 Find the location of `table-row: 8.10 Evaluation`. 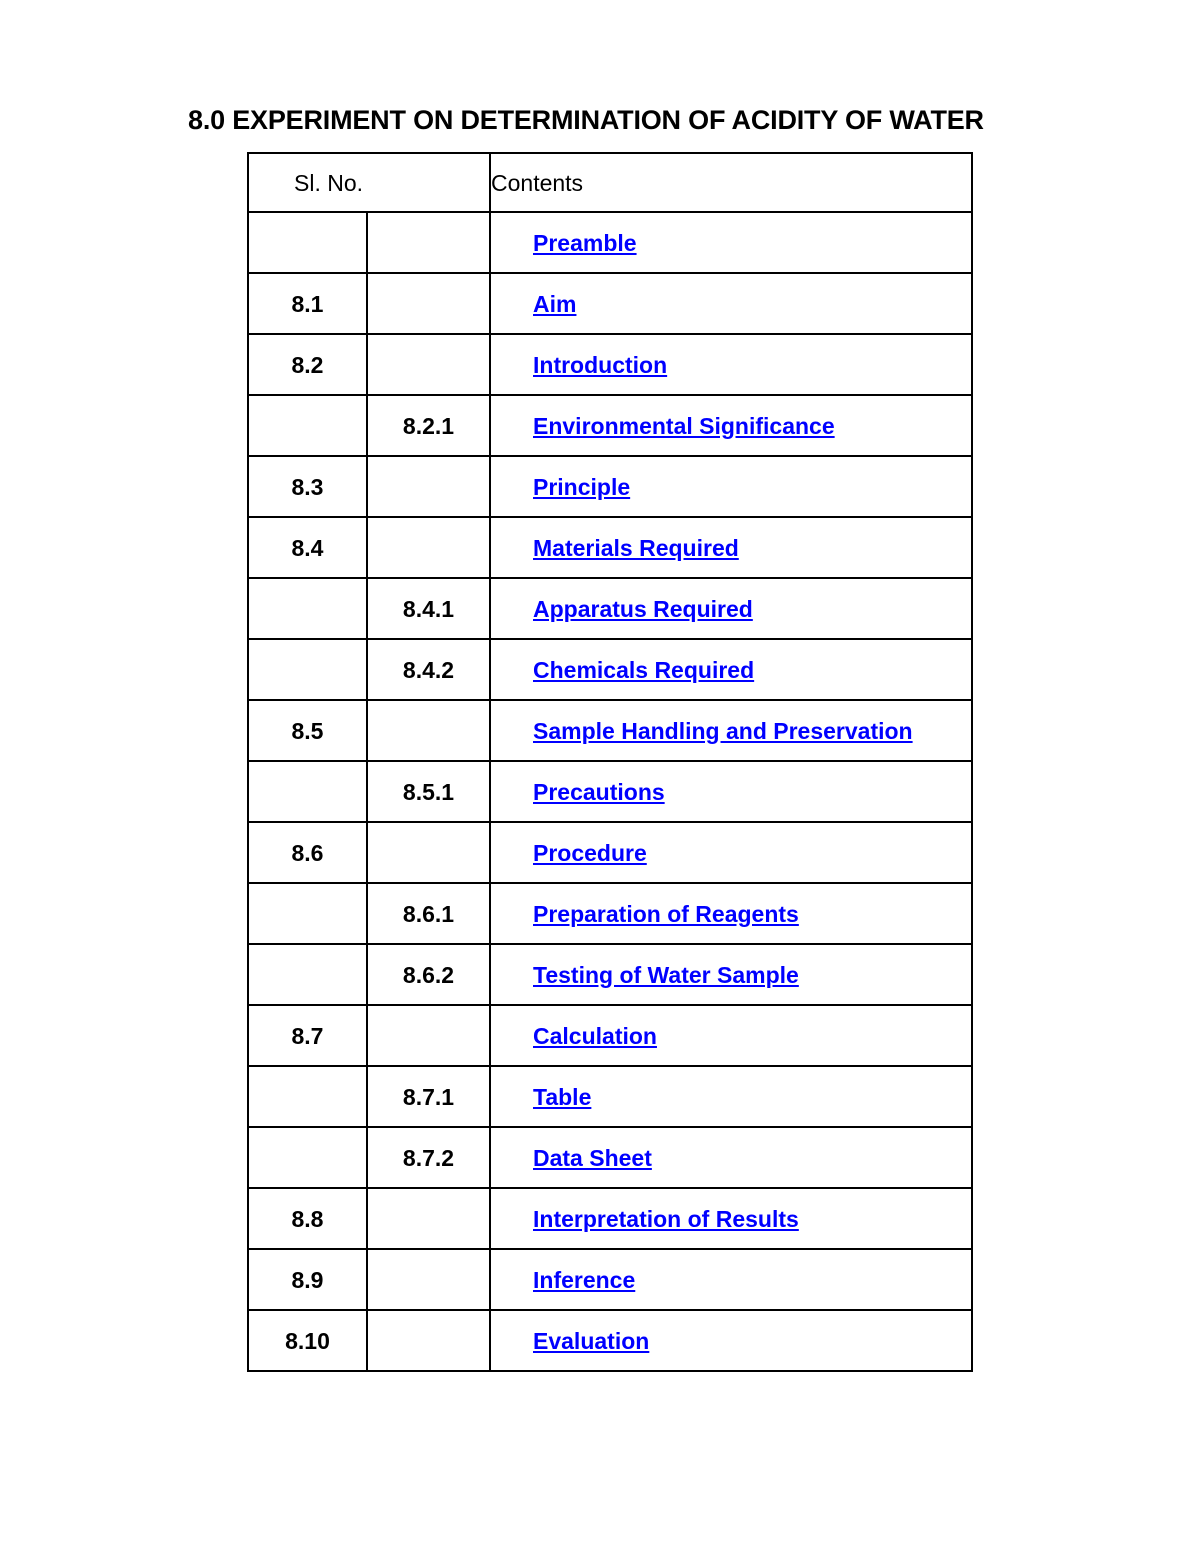

table-row: 8.10 Evaluation is located at coordinates (610, 1340).